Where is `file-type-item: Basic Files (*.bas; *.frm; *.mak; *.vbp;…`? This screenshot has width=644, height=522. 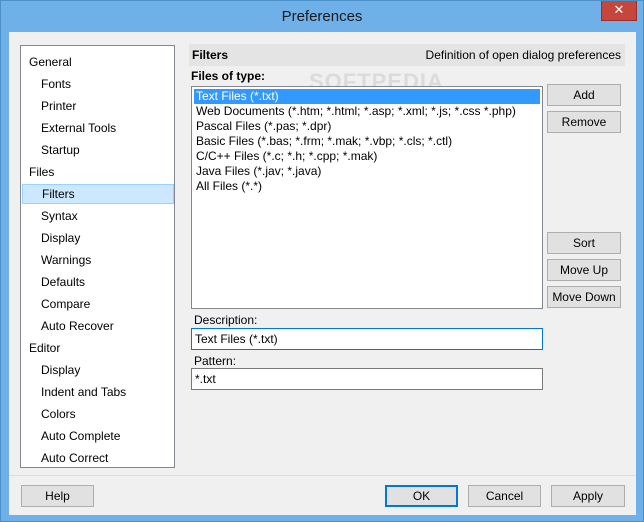
file-type-item: Basic Files (*.bas; *.frm; *.mak; *.vbp;… is located at coordinates (323, 141).